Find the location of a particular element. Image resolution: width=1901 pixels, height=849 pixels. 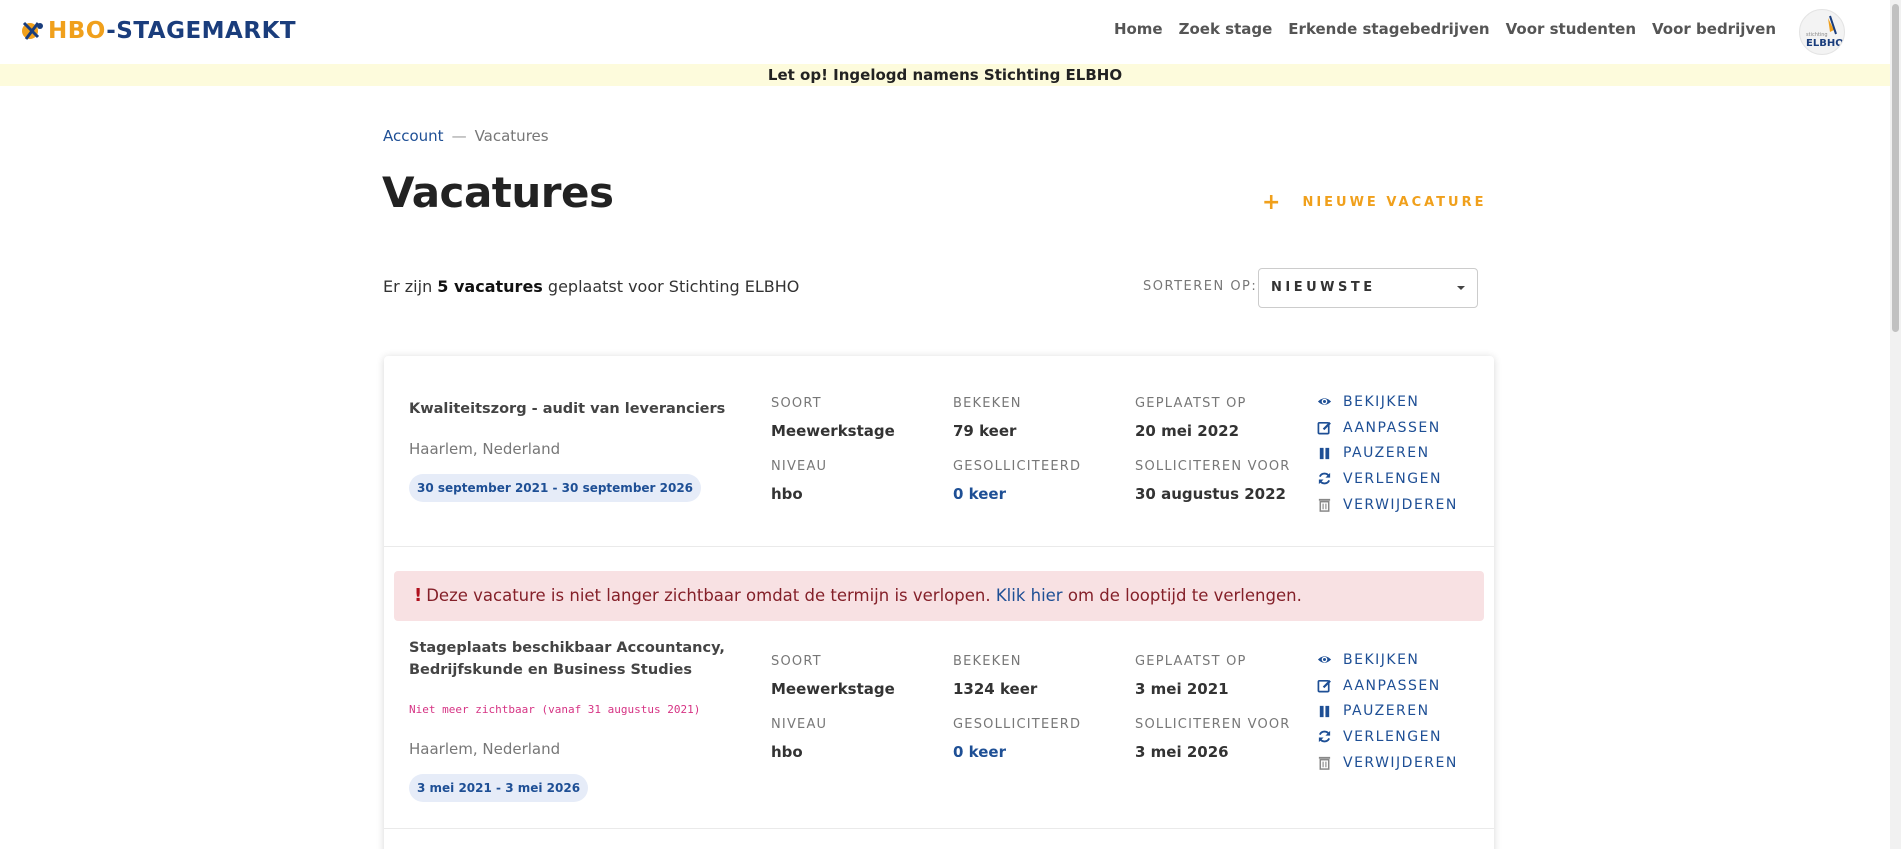

site-logo: HBO-STAGEMARKT is located at coordinates (158, 31).